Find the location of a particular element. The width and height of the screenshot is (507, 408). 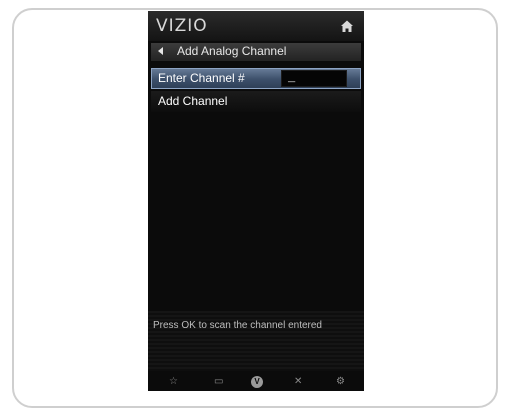

bottom-bar: ☆ ▭ V ✕ ⚙ is located at coordinates (256, 382).